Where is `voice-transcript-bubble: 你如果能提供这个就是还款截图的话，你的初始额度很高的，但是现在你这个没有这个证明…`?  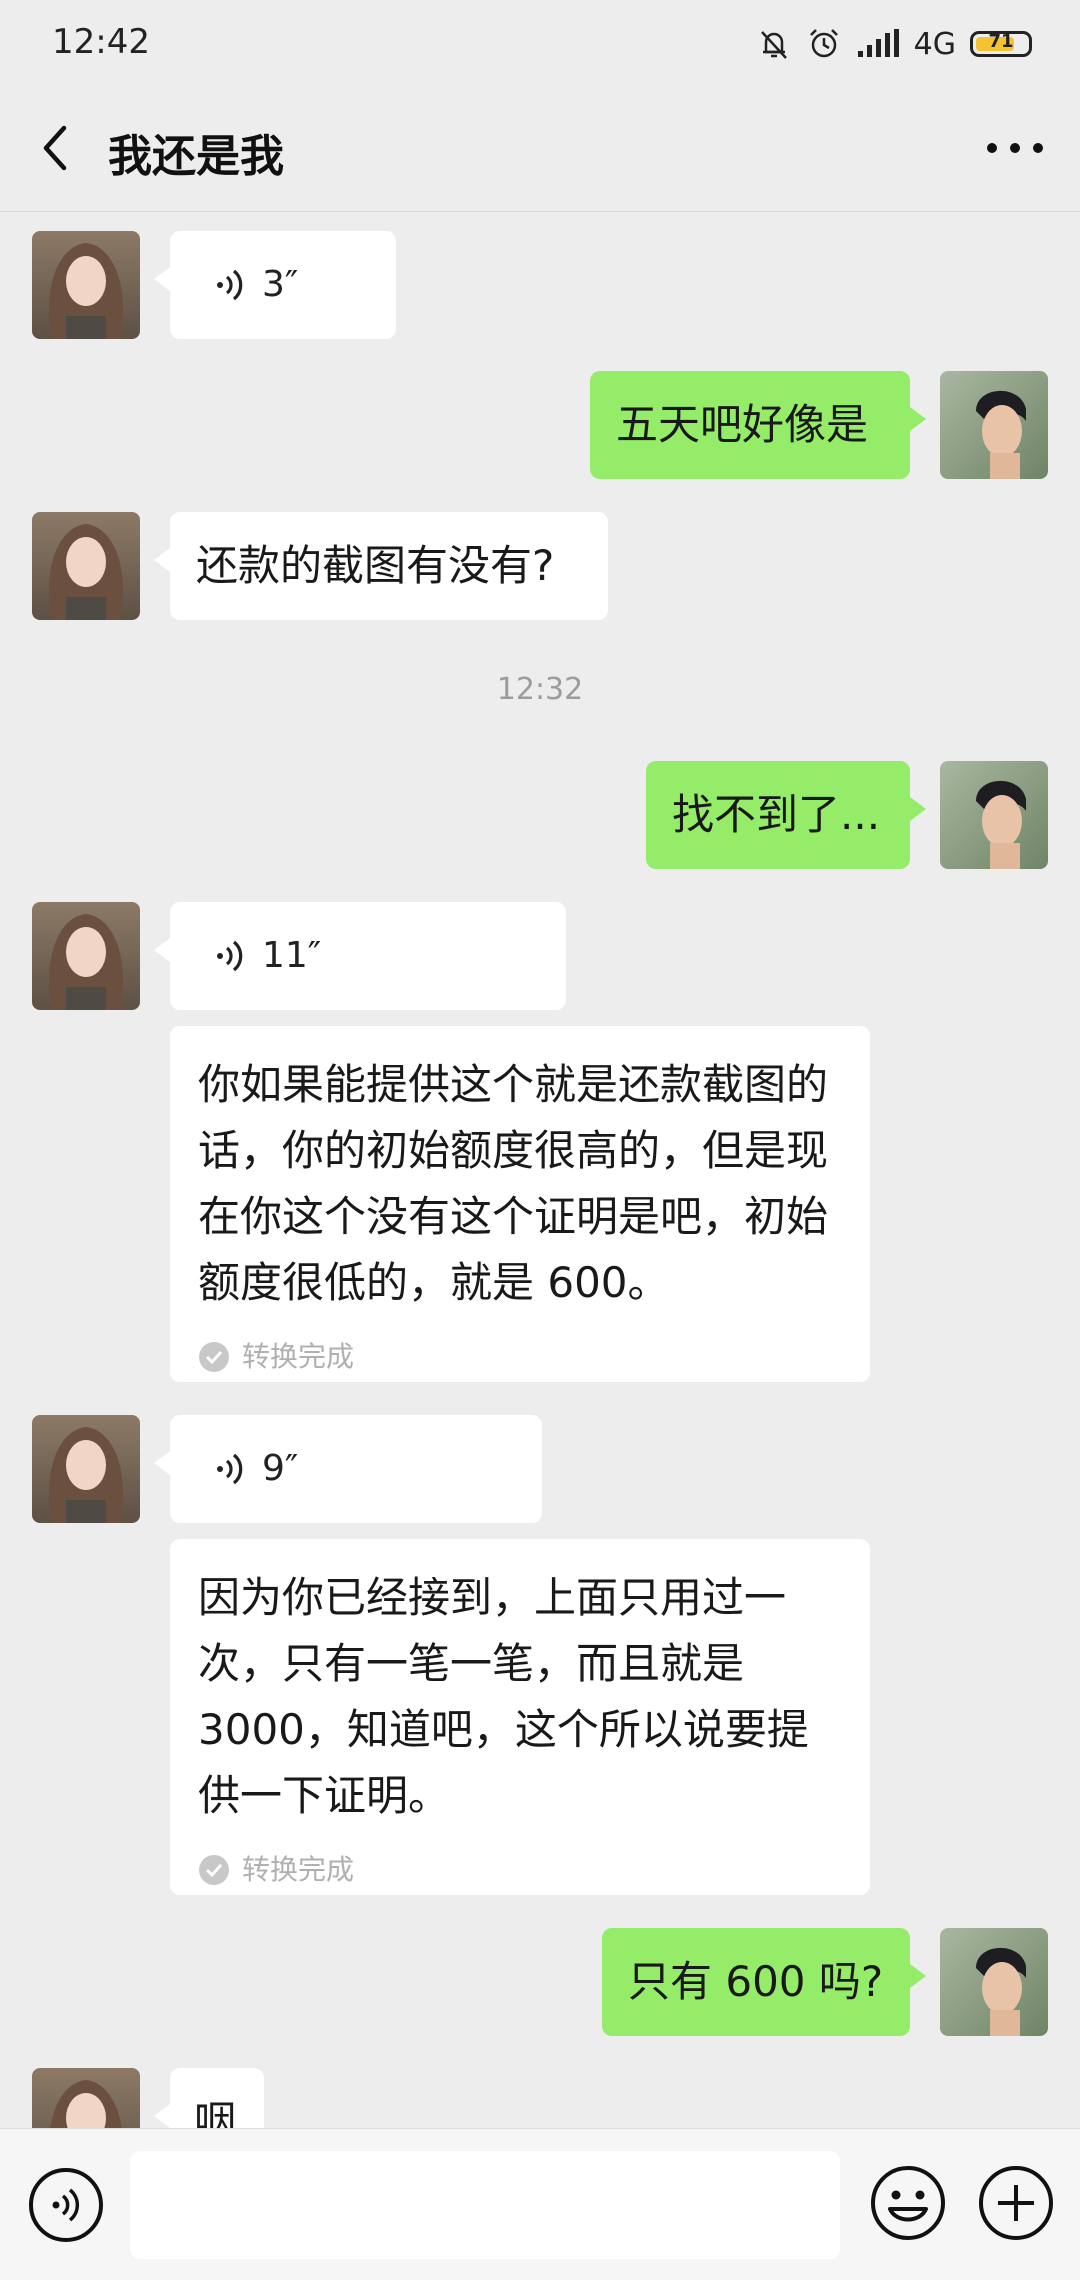
voice-transcript-bubble: 你如果能提供这个就是还款截图的话，你的初始额度很高的，但是现在你这个没有这个证明… is located at coordinates (520, 1204).